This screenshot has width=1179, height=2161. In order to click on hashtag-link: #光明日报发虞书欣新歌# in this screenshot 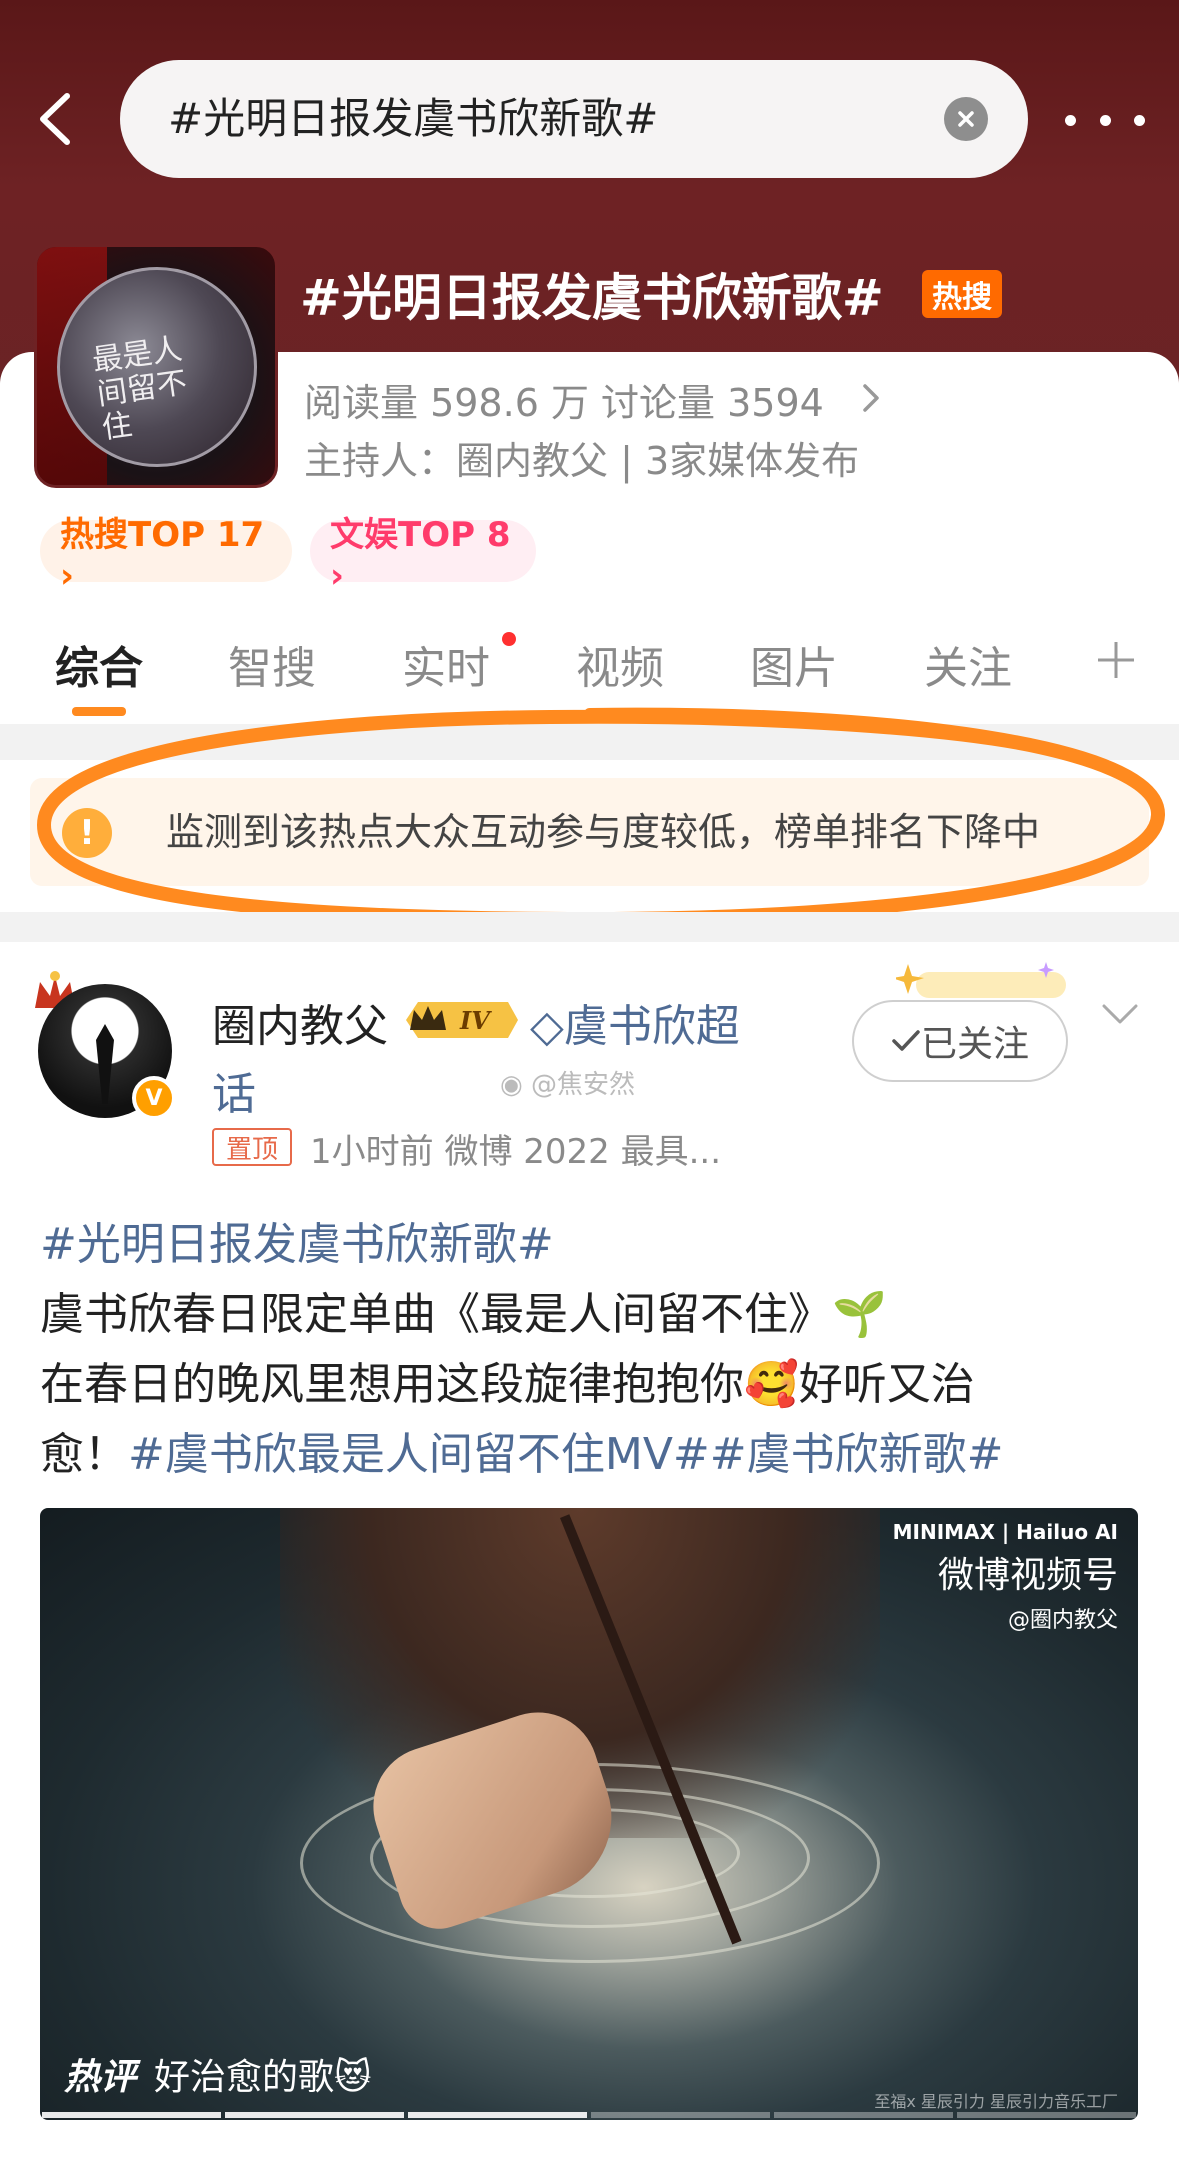, I will do `click(297, 1244)`.